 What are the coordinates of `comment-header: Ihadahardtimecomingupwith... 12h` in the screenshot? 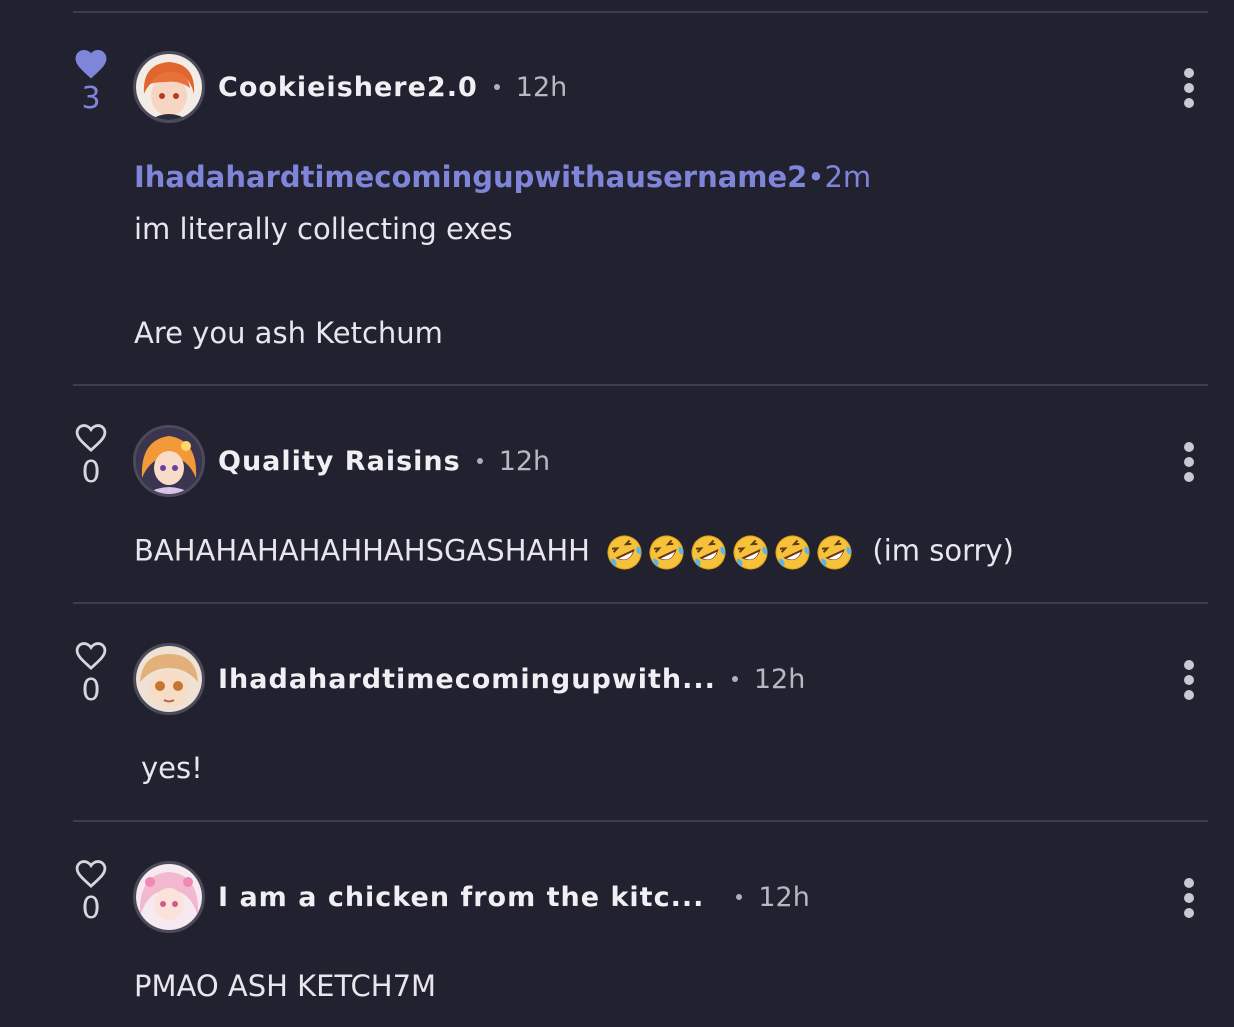 It's located at (511, 679).